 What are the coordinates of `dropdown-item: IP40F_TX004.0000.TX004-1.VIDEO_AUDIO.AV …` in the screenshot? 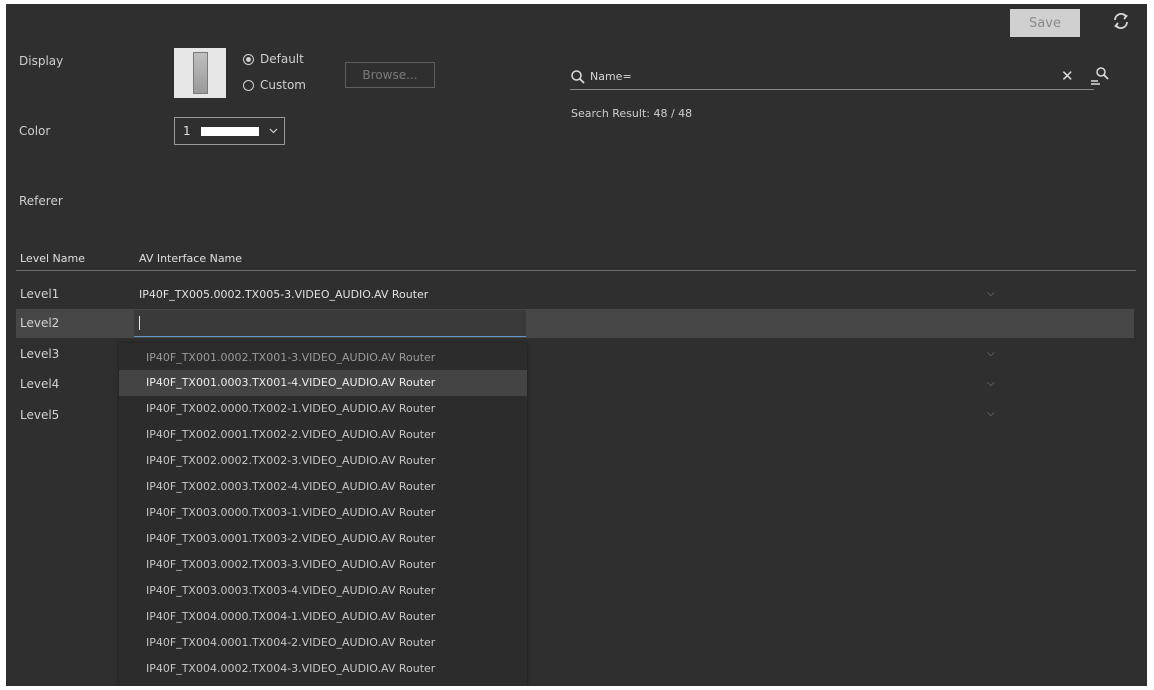 It's located at (323, 617).